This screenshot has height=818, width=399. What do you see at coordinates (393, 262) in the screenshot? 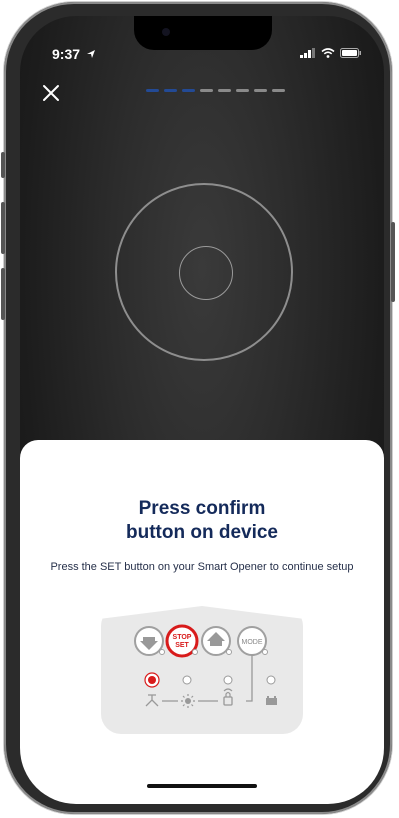
I see `power-button` at bounding box center [393, 262].